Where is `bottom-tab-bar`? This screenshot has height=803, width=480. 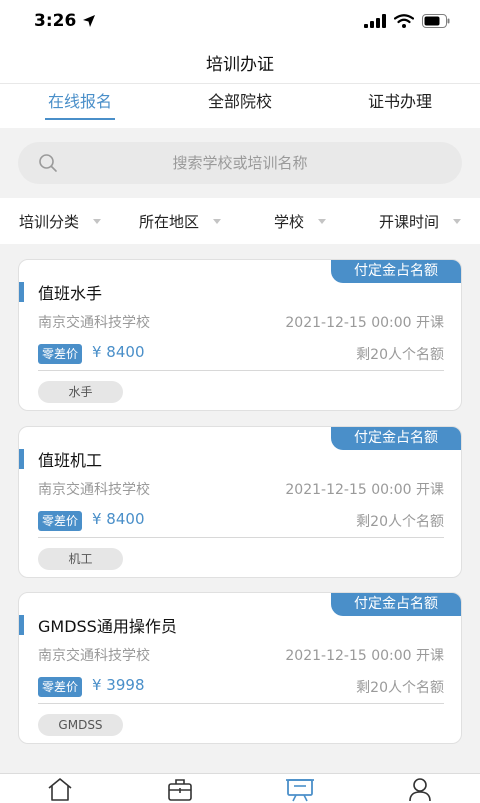
bottom-tab-bar is located at coordinates (240, 788).